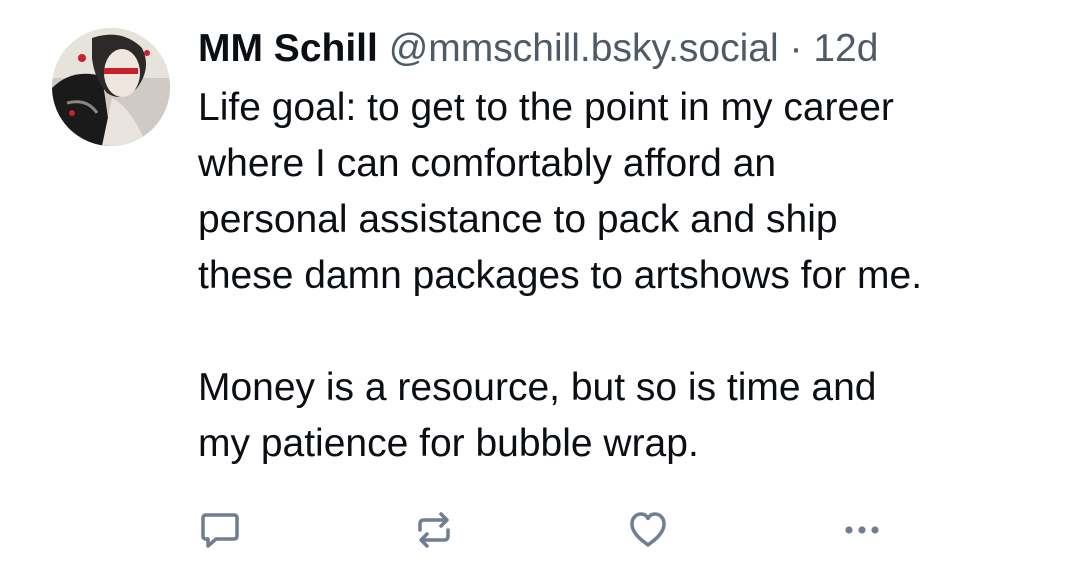  I want to click on avatar, so click(111, 87).